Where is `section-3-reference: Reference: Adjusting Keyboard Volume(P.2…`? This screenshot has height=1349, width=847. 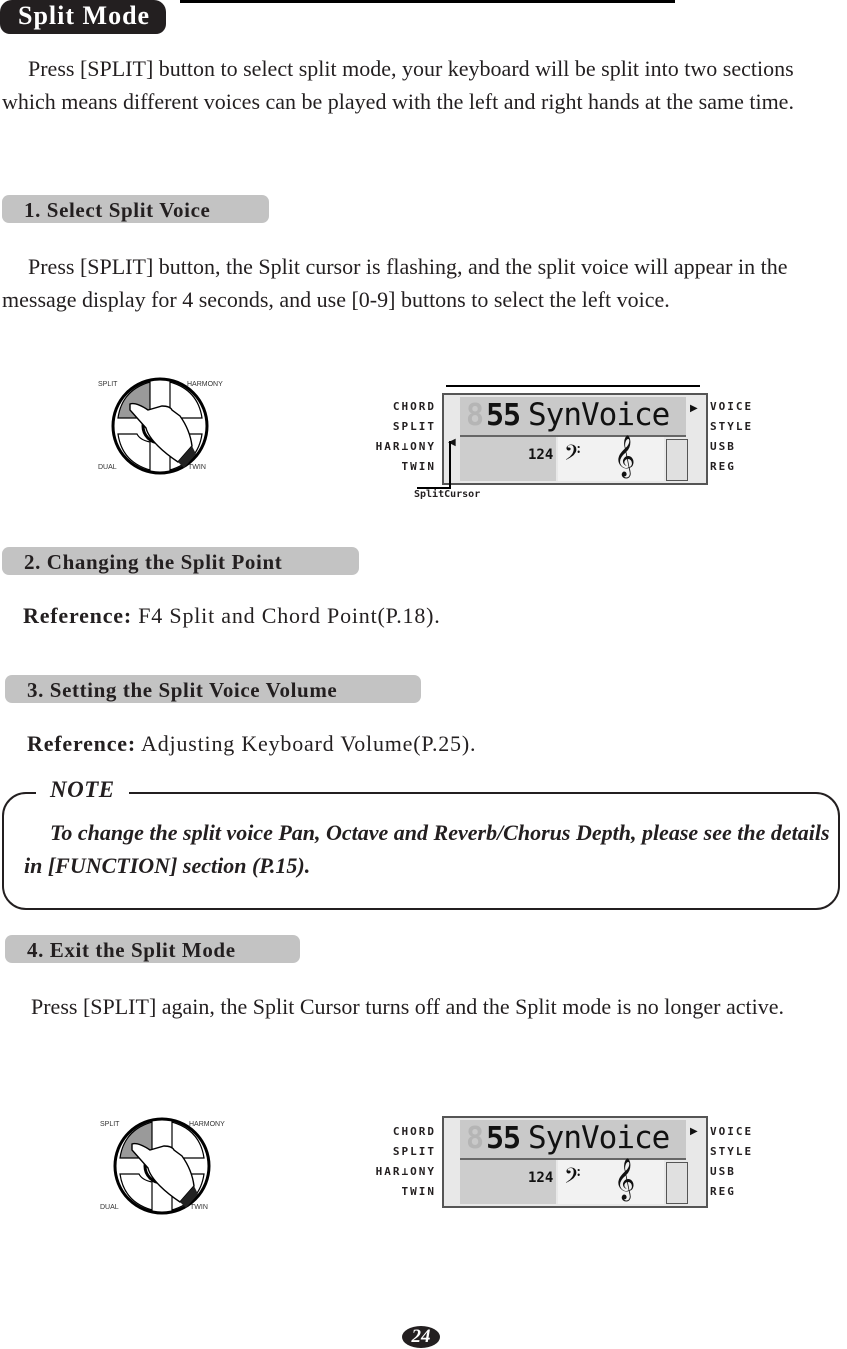
section-3-reference: Reference: Adjusting Keyboard Volume(P.2… is located at coordinates (251, 744).